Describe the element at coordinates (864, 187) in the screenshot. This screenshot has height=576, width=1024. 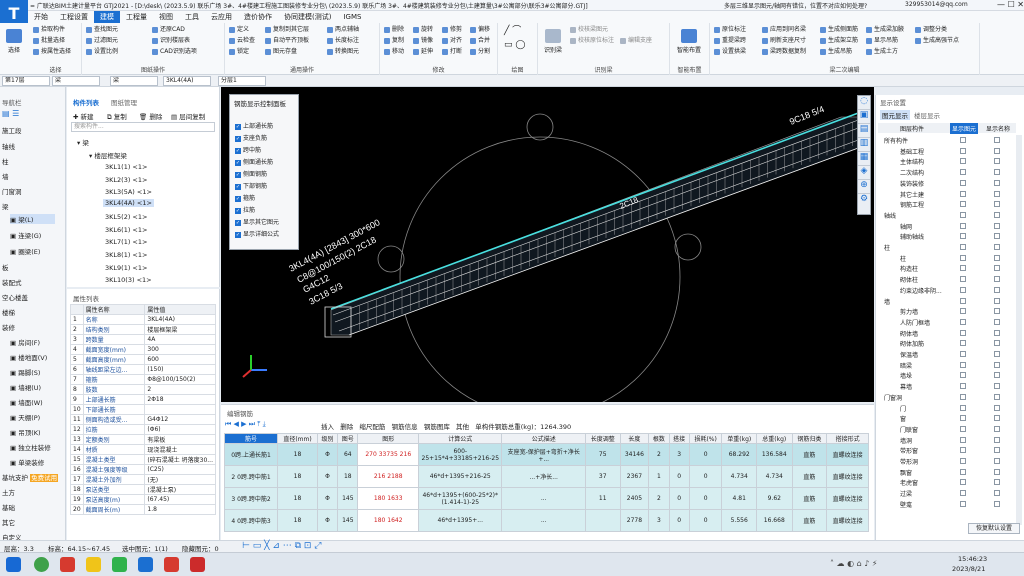
I see `zoom-icon: ⊕` at that location.